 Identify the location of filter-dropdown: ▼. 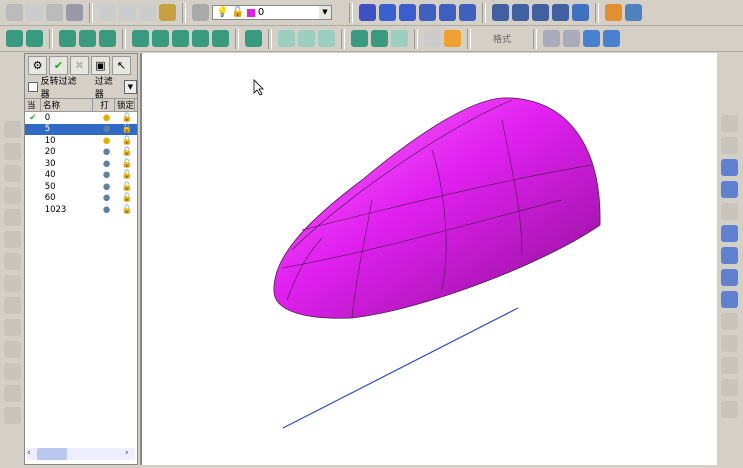
(130, 87).